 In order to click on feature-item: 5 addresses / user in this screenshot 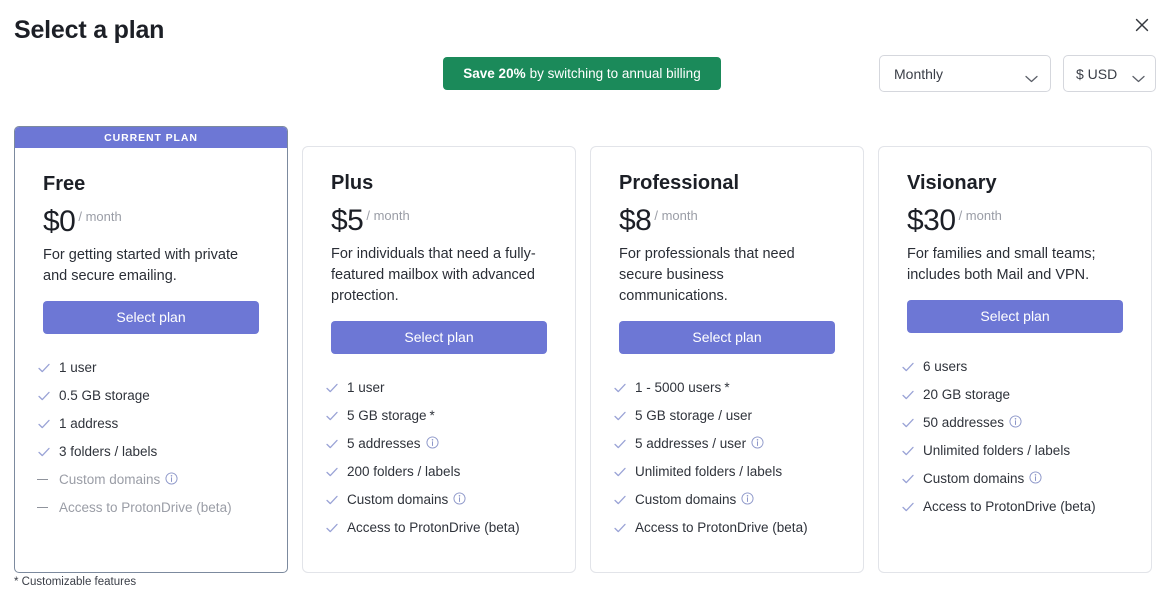, I will do `click(729, 444)`.